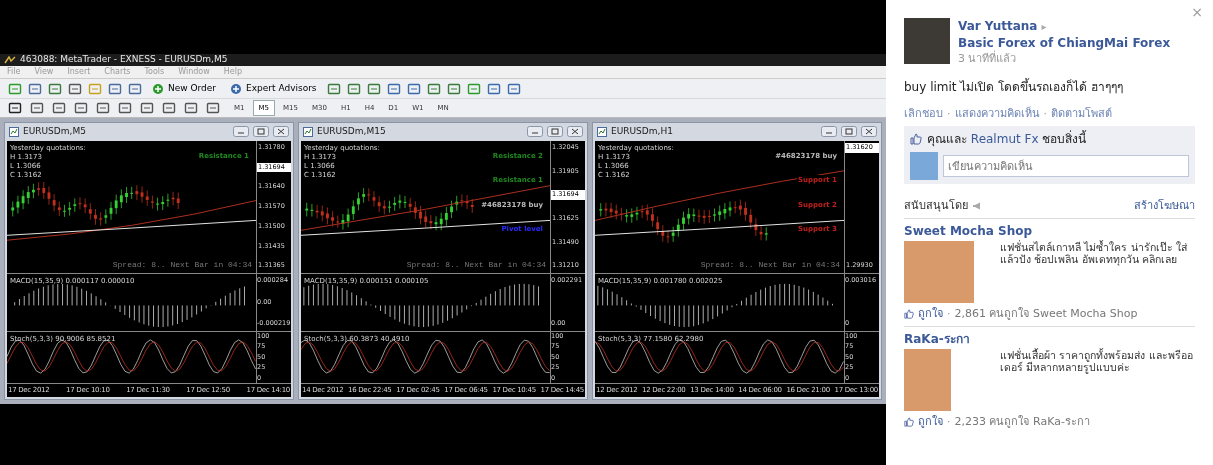 Image resolution: width=1213 pixels, height=465 pixels. I want to click on liker-link: Realmut Fx, so click(1004, 139).